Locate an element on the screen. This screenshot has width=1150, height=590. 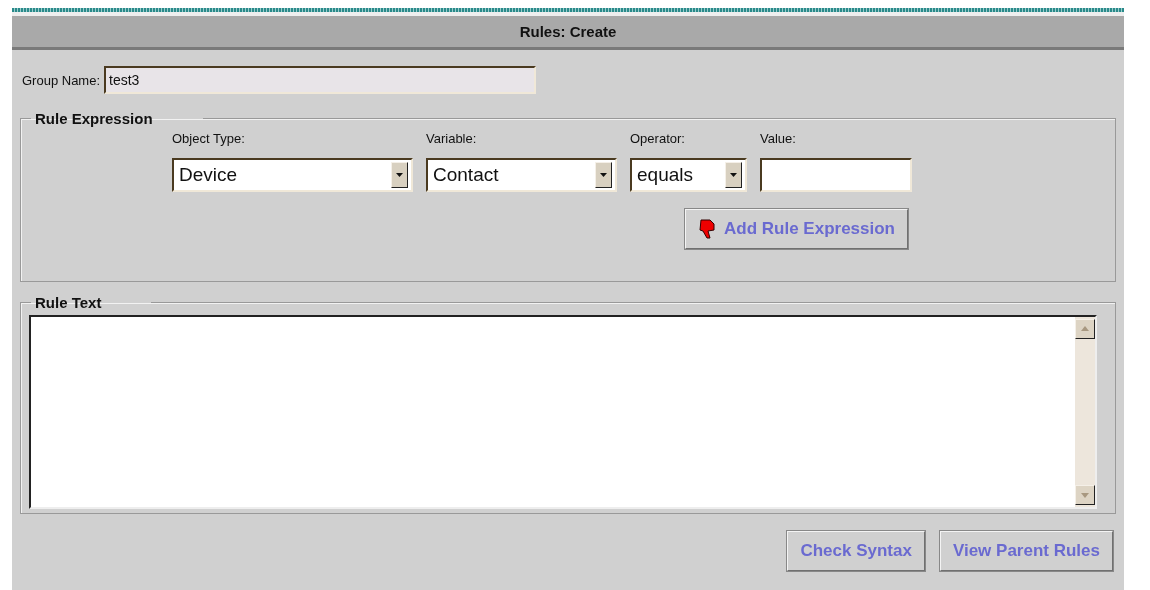
scroll-down-icon is located at coordinates (1085, 495).